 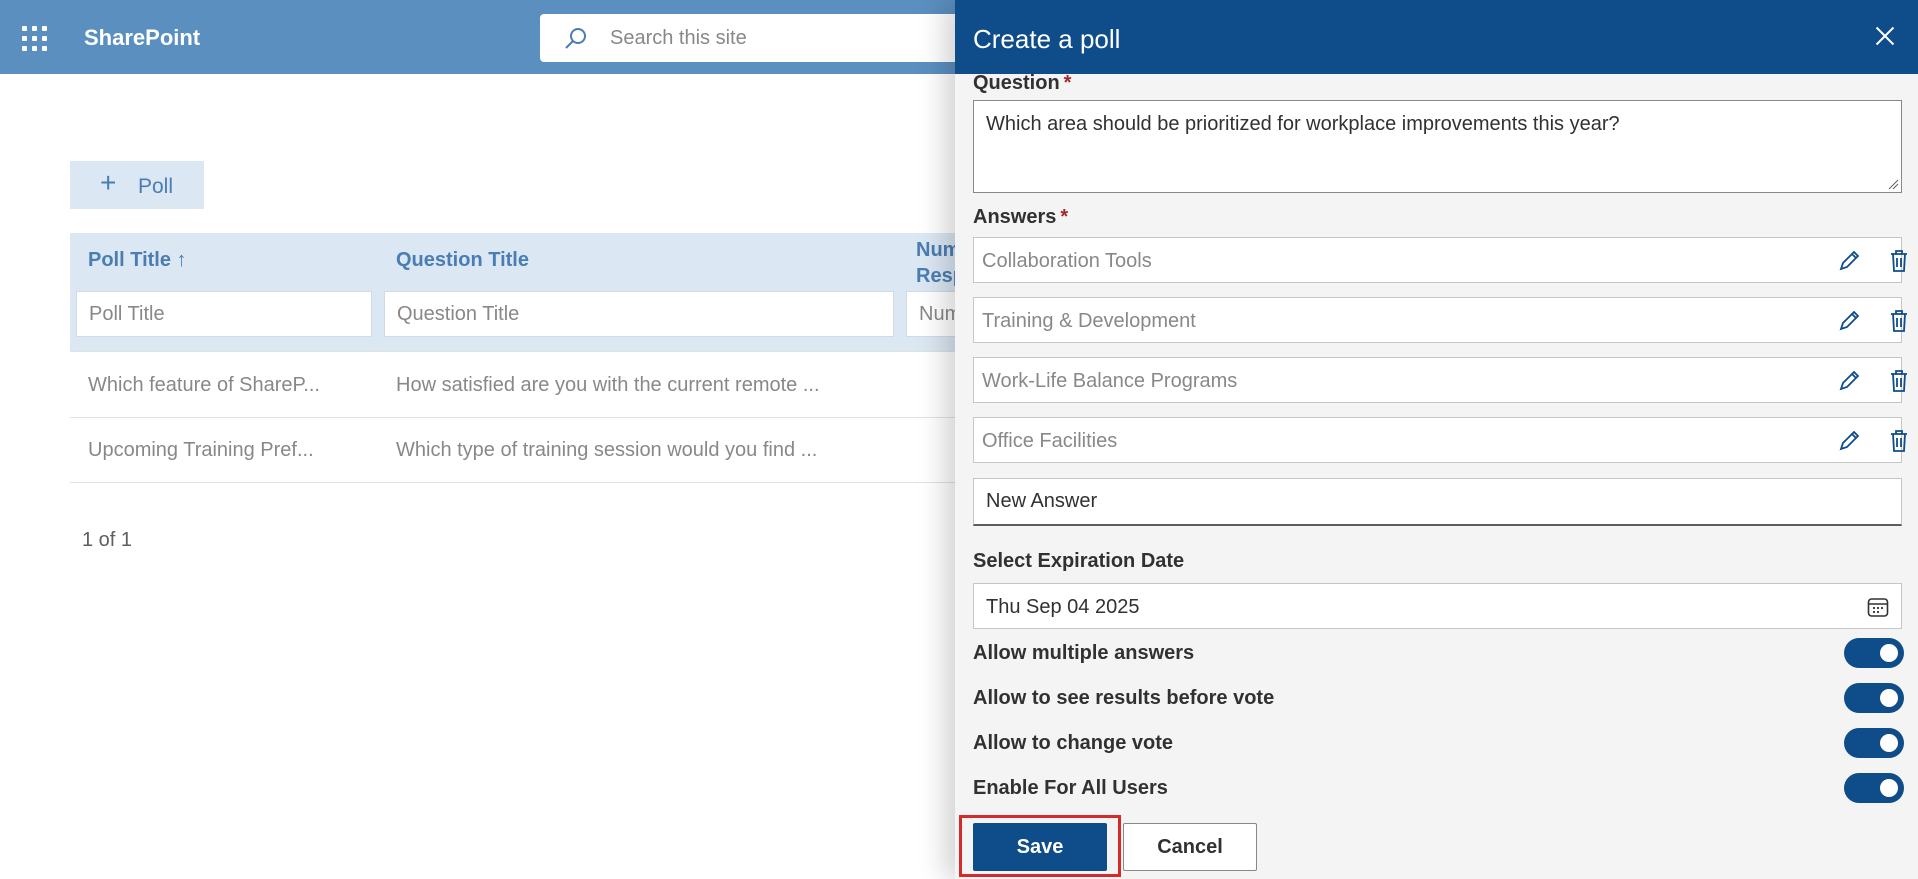 What do you see at coordinates (1110, 381) in the screenshot?
I see `answer-text: Work-Life Balance Programs` at bounding box center [1110, 381].